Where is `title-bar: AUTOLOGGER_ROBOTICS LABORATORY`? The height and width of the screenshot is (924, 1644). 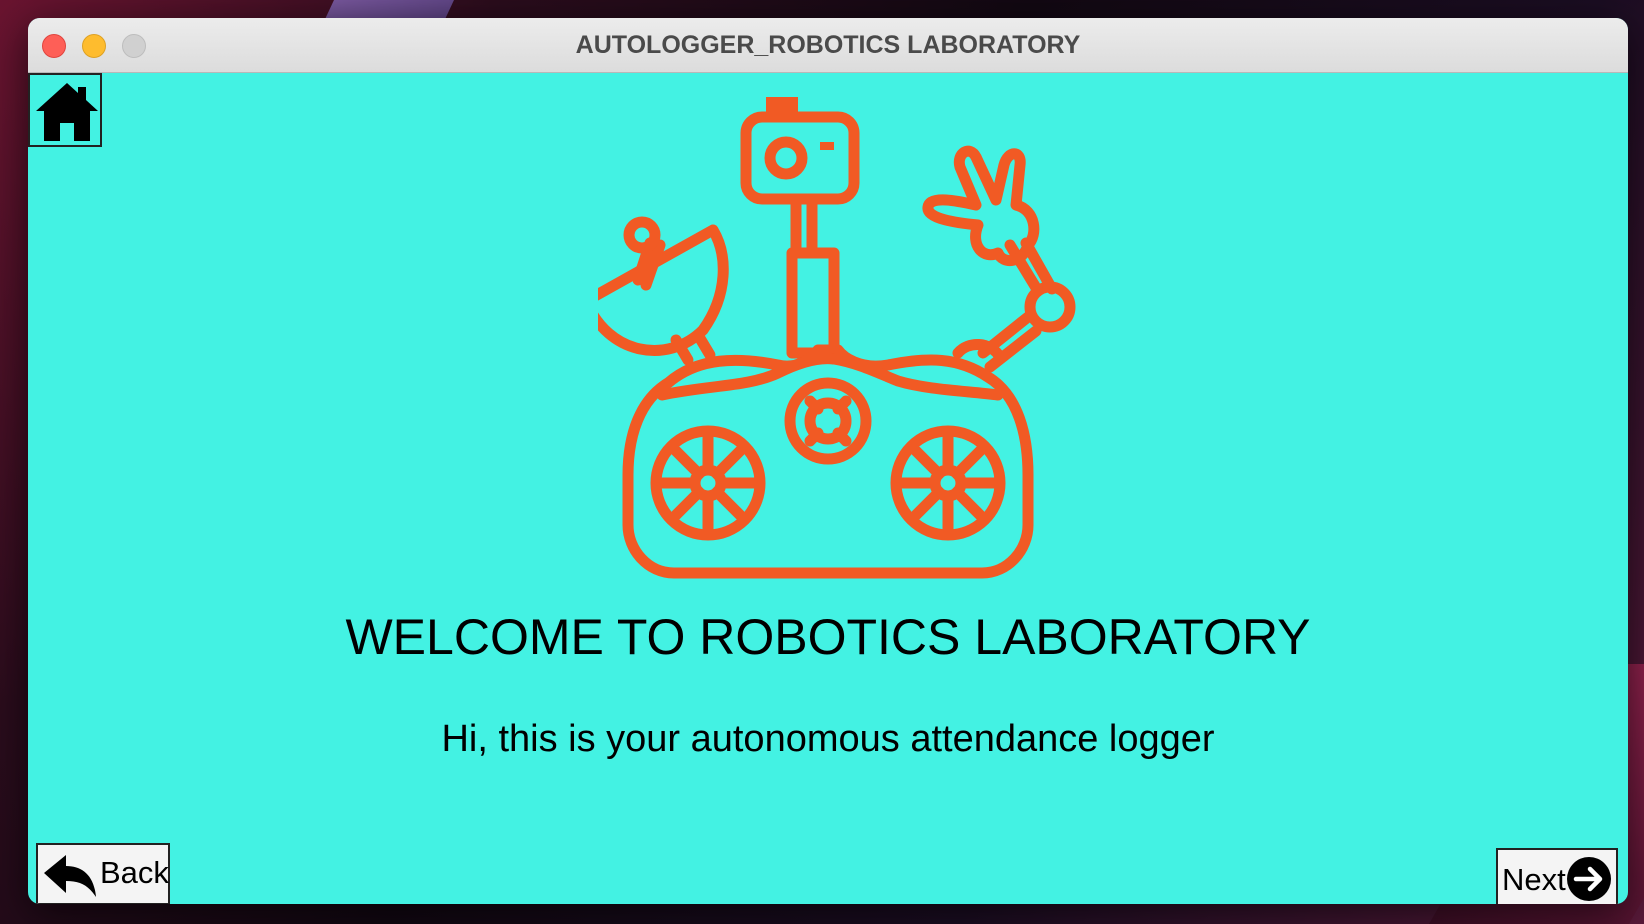 title-bar: AUTOLOGGER_ROBOTICS LABORATORY is located at coordinates (828, 45).